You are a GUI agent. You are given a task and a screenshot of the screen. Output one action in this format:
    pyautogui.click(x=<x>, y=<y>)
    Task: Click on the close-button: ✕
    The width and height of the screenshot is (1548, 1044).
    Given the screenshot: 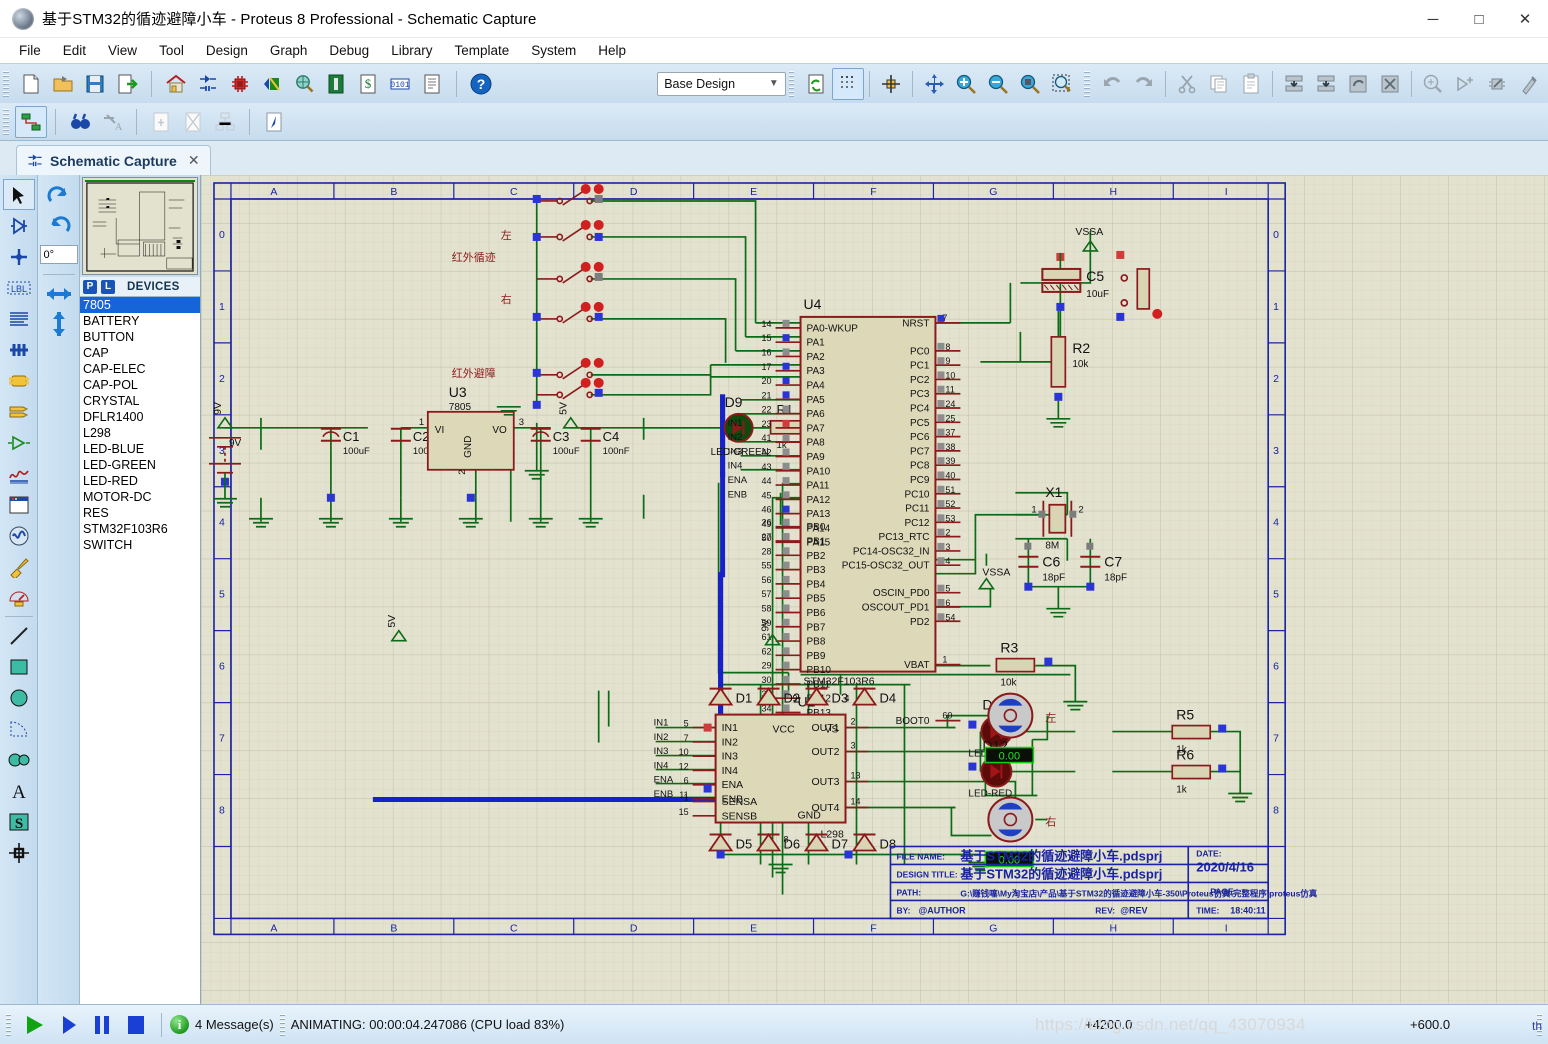 What is the action you would take?
    pyautogui.click(x=1525, y=19)
    